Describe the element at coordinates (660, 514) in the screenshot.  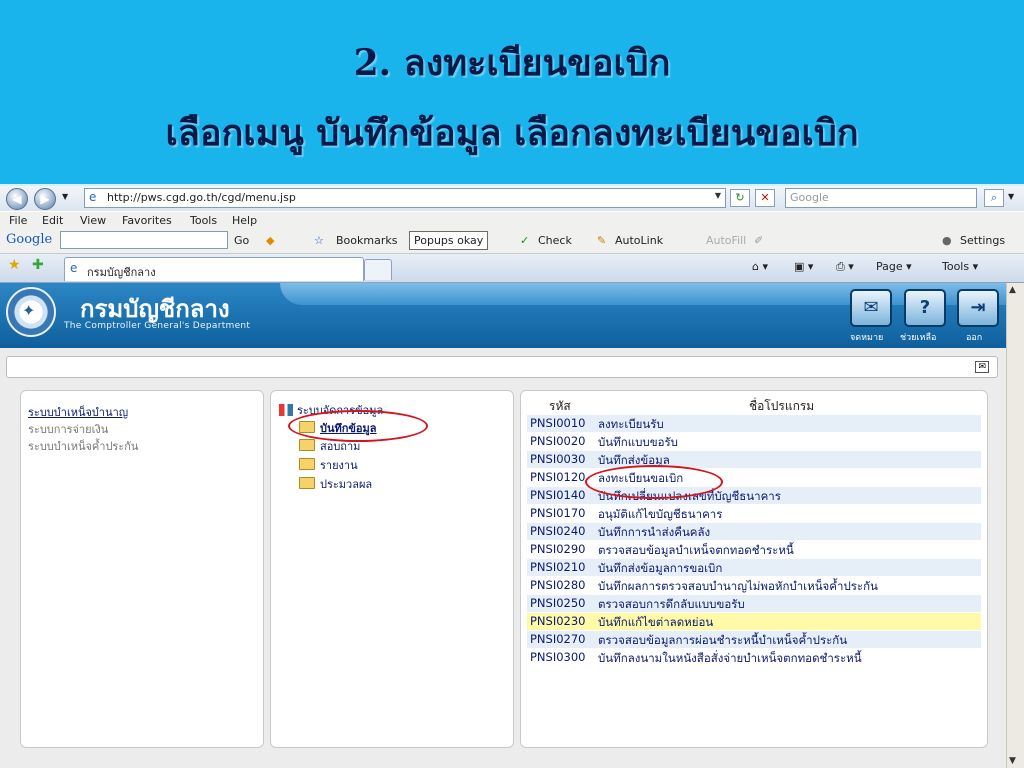
I see `program-name: อนุมัติแก้ไขบัญชีธนาคาร` at that location.